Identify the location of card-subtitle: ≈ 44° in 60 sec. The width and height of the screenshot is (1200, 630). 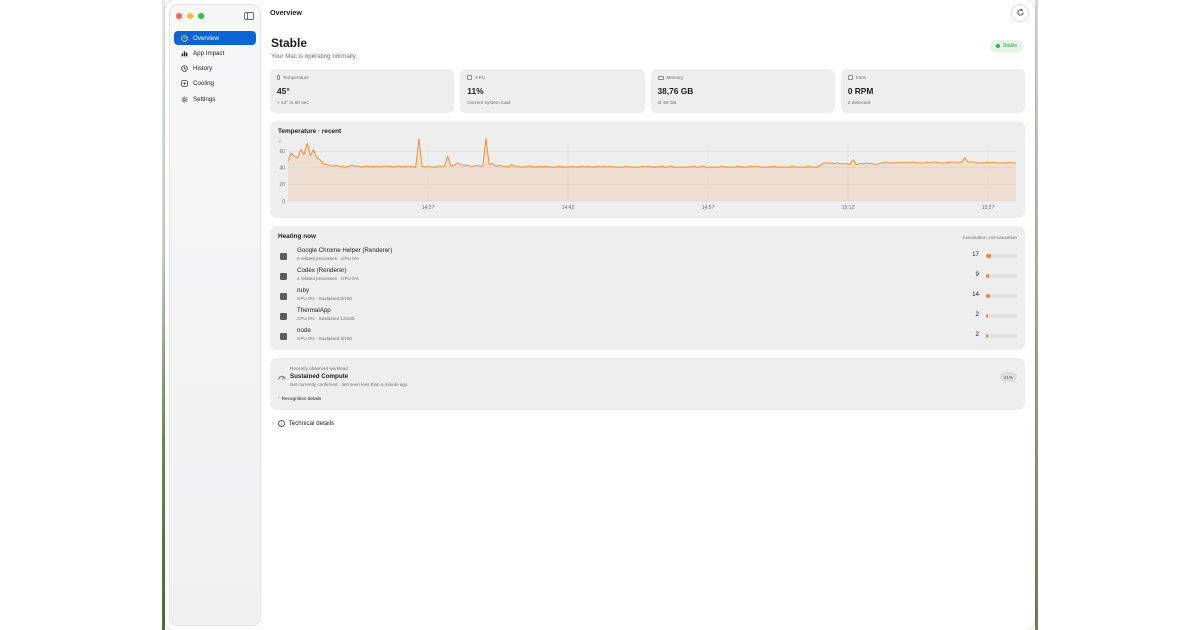
(293, 103).